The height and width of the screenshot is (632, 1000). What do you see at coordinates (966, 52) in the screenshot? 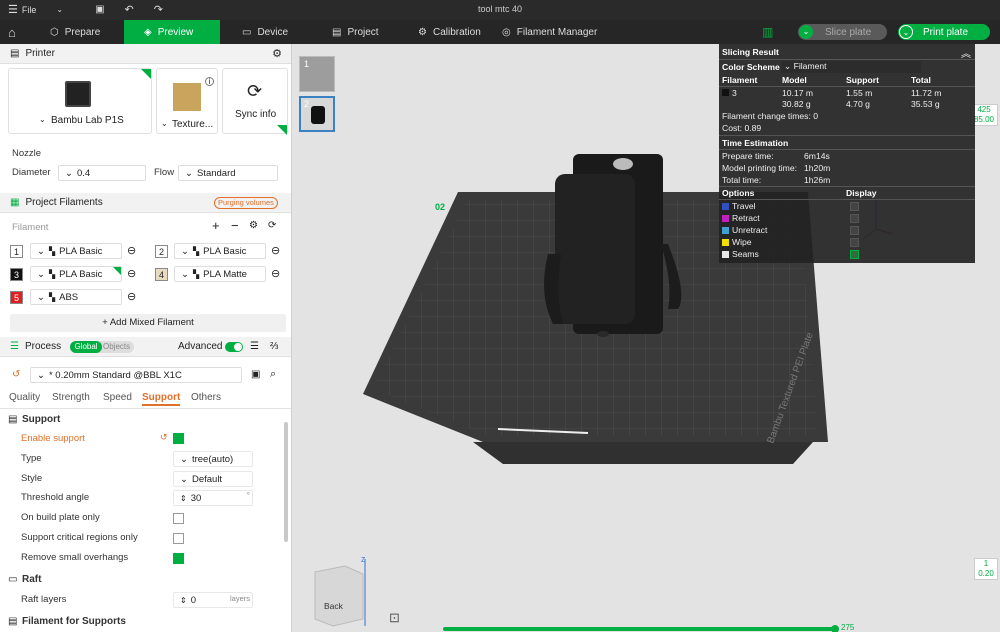
I see `collapse-icon: ︽` at bounding box center [966, 52].